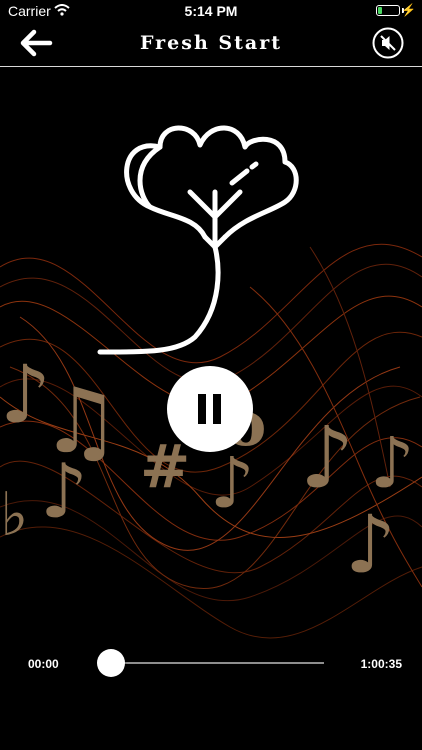  I want to click on pause-icon-bar-left, so click(202, 409).